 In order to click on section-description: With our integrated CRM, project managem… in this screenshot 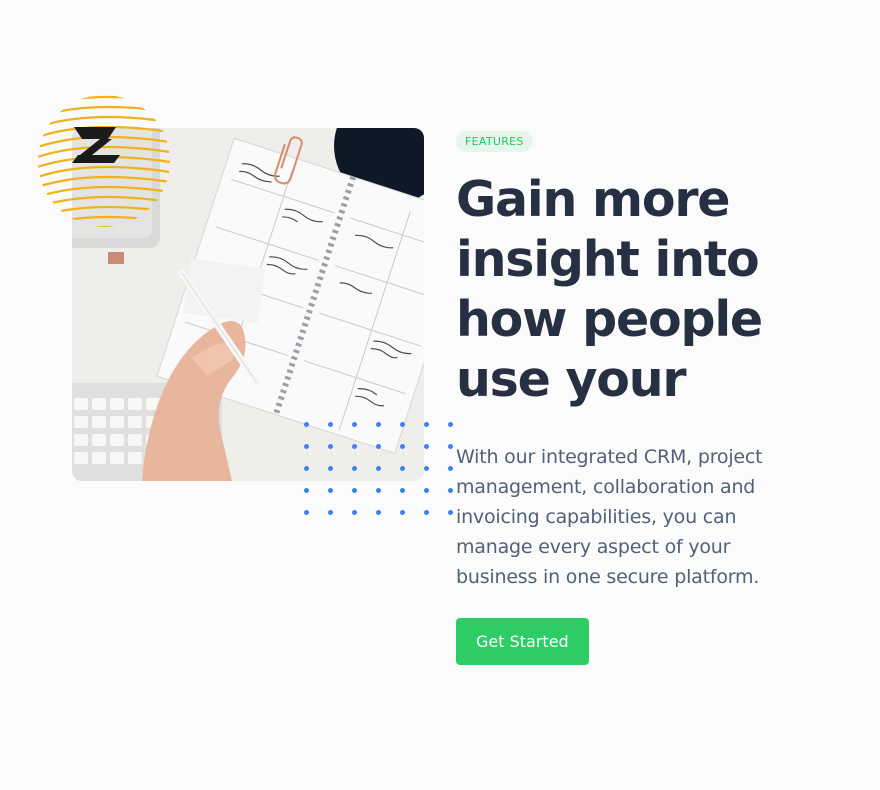, I will do `click(609, 517)`.